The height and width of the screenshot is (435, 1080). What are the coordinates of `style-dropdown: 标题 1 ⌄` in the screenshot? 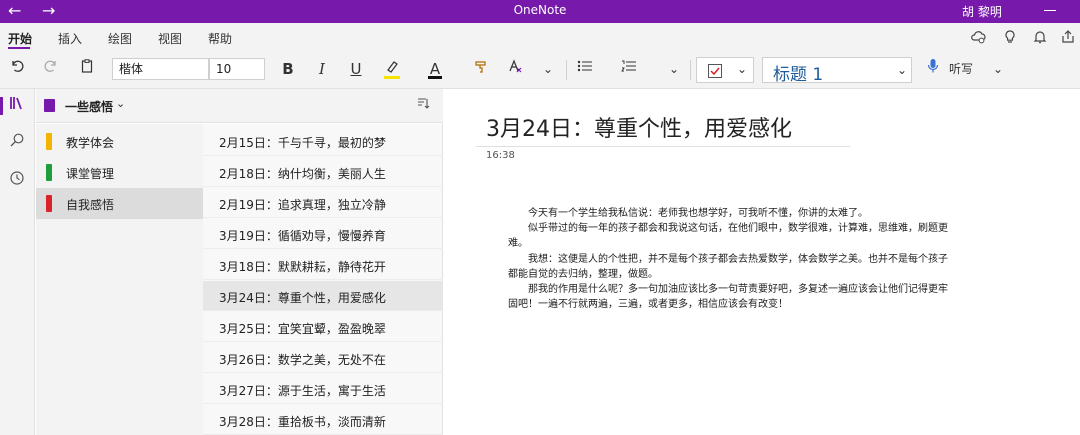 It's located at (837, 71).